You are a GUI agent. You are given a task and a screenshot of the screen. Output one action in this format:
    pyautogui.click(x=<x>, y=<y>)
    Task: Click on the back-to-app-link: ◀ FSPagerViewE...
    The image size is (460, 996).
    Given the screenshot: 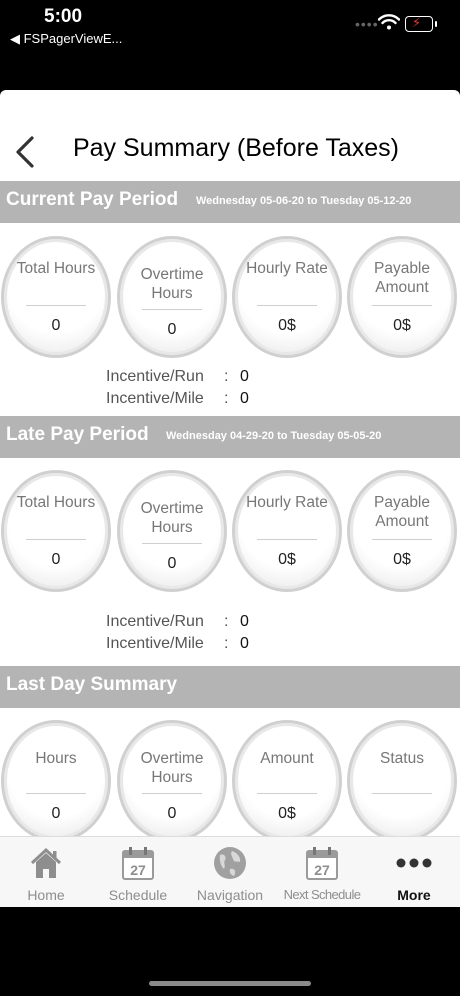 What is the action you would take?
    pyautogui.click(x=66, y=39)
    